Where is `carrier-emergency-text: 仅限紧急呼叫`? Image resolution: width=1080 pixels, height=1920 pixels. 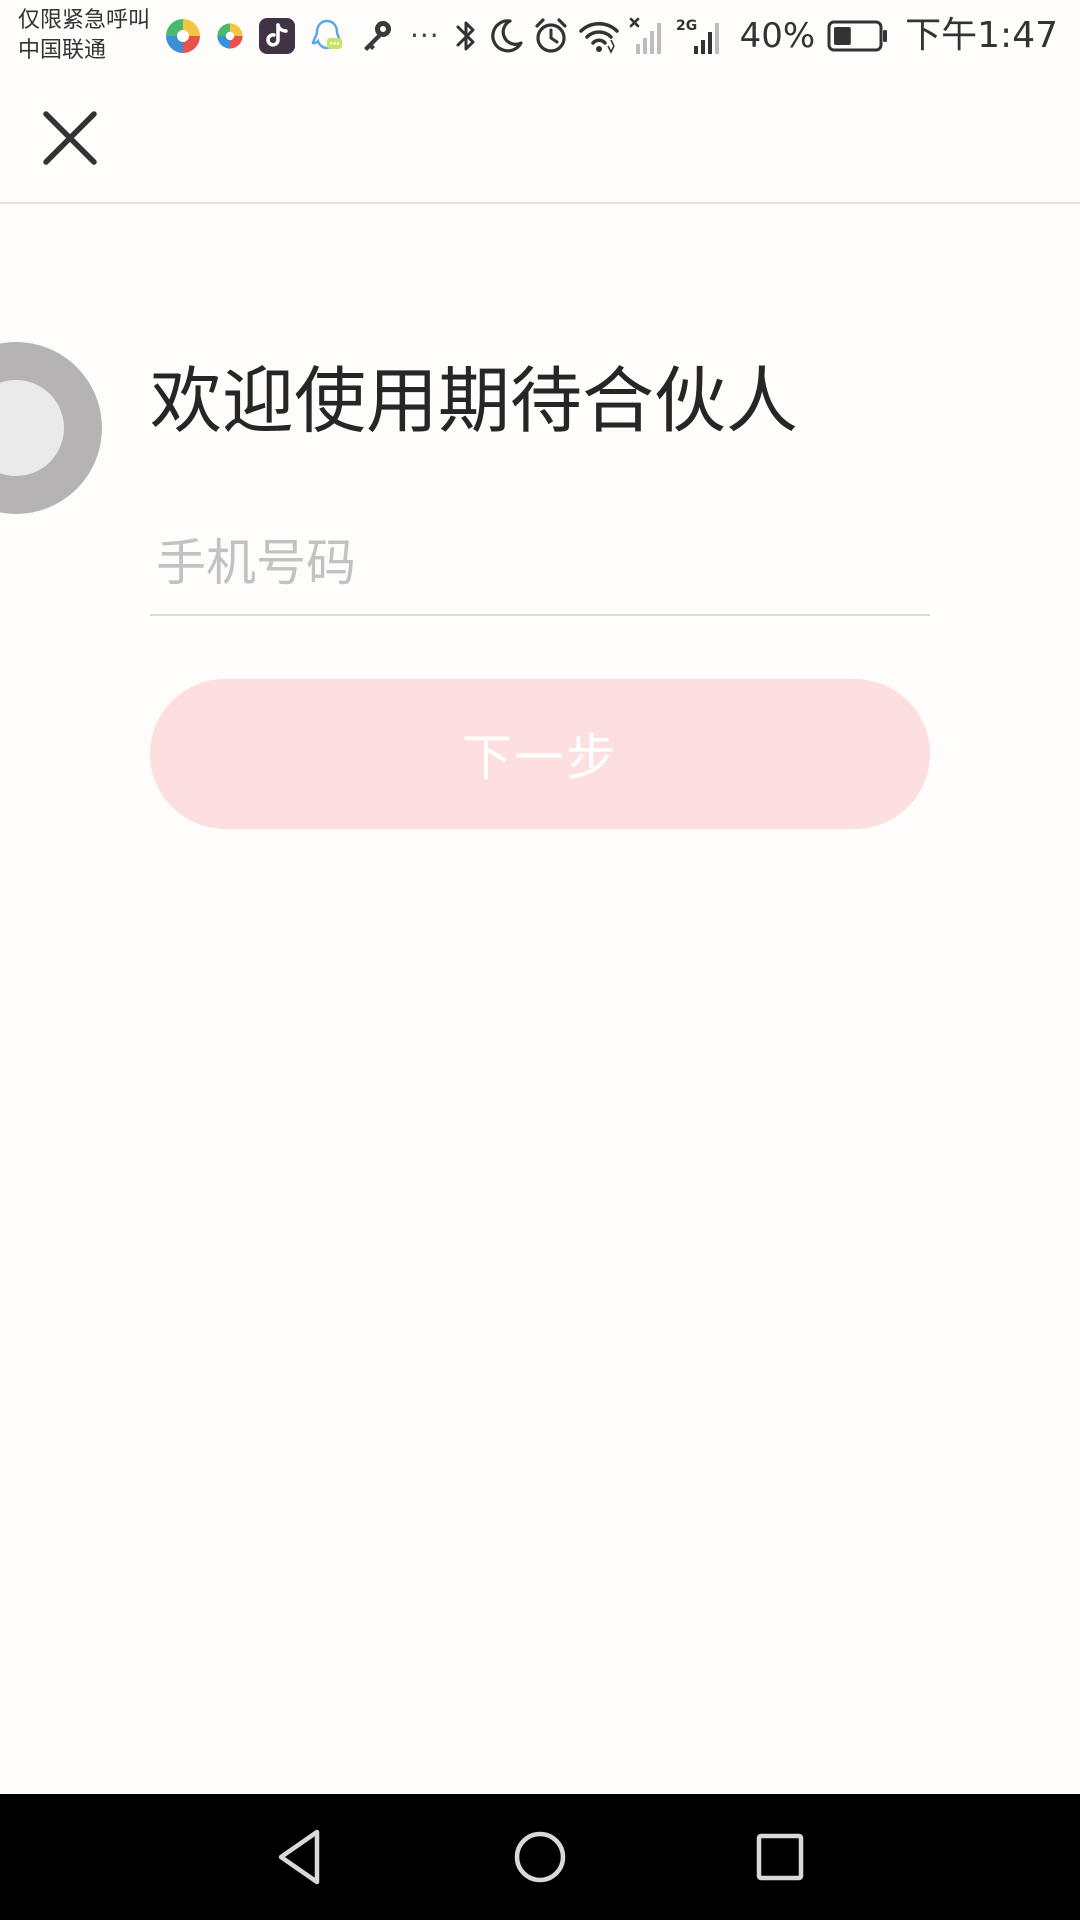 carrier-emergency-text: 仅限紧急呼叫 is located at coordinates (84, 20).